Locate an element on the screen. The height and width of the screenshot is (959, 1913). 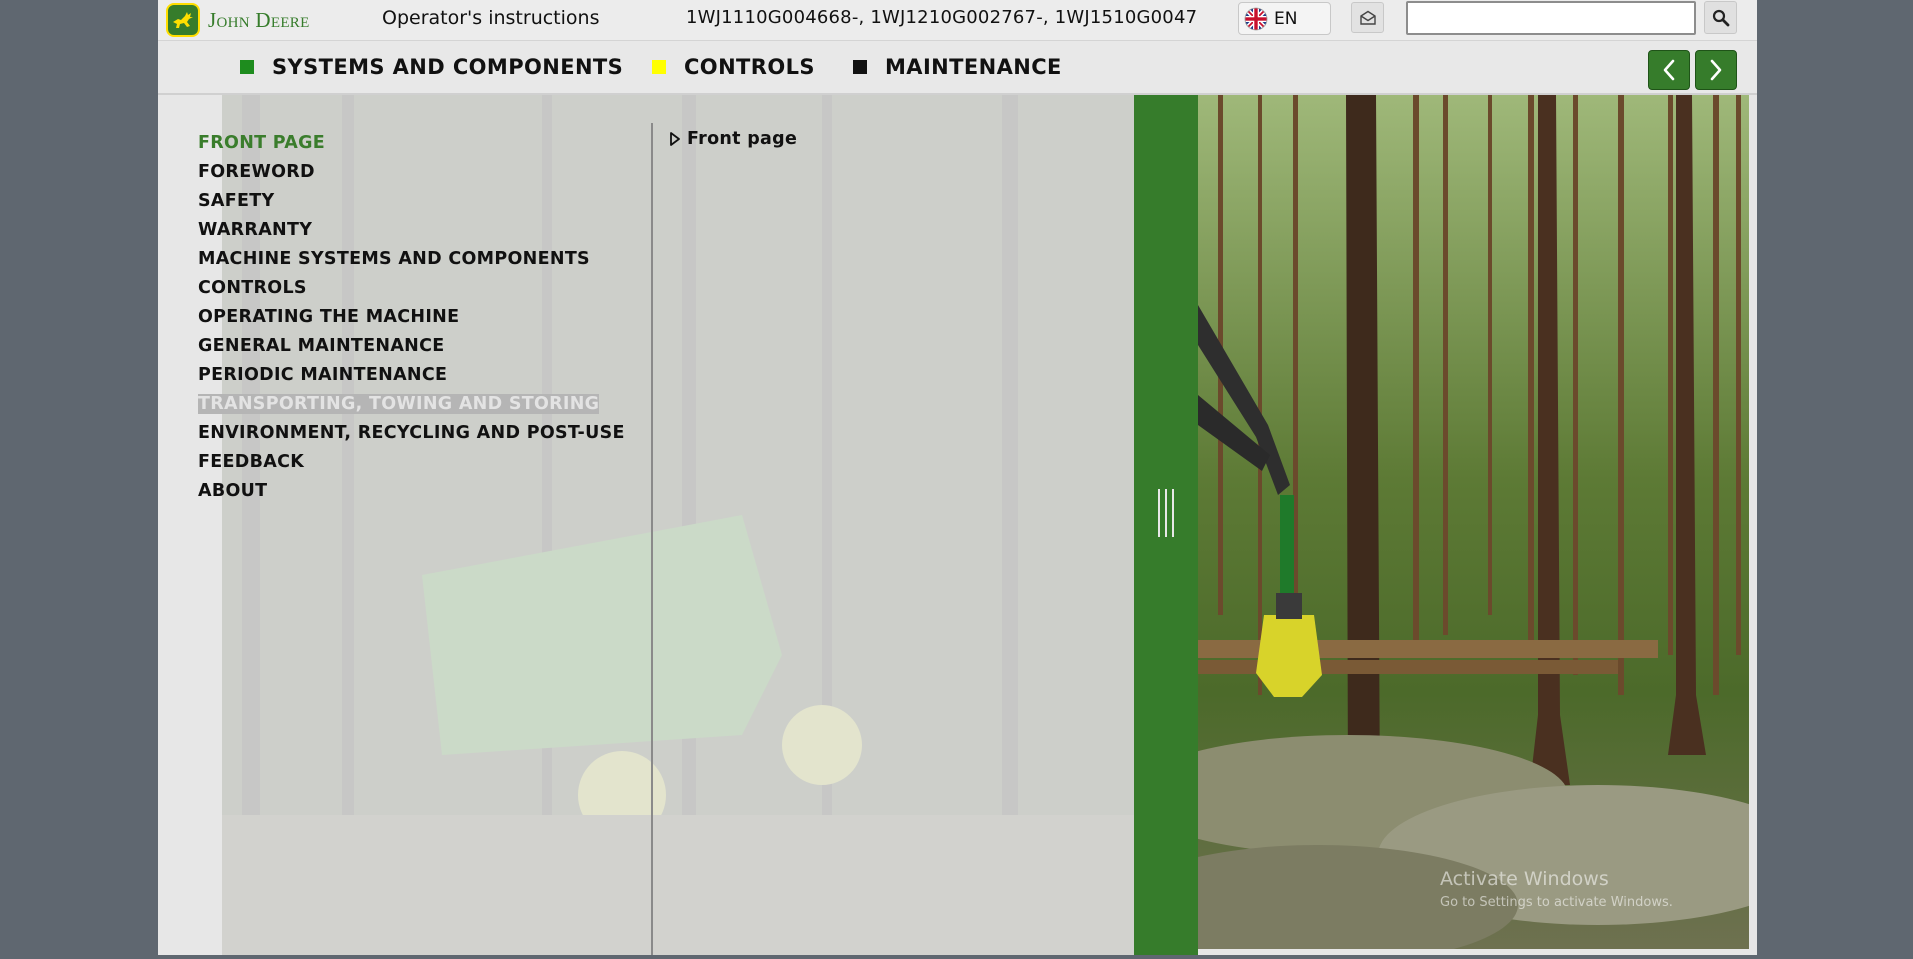
toc-periodic-maintenance: PERIODIC MAINTENANCE is located at coordinates (411, 375).